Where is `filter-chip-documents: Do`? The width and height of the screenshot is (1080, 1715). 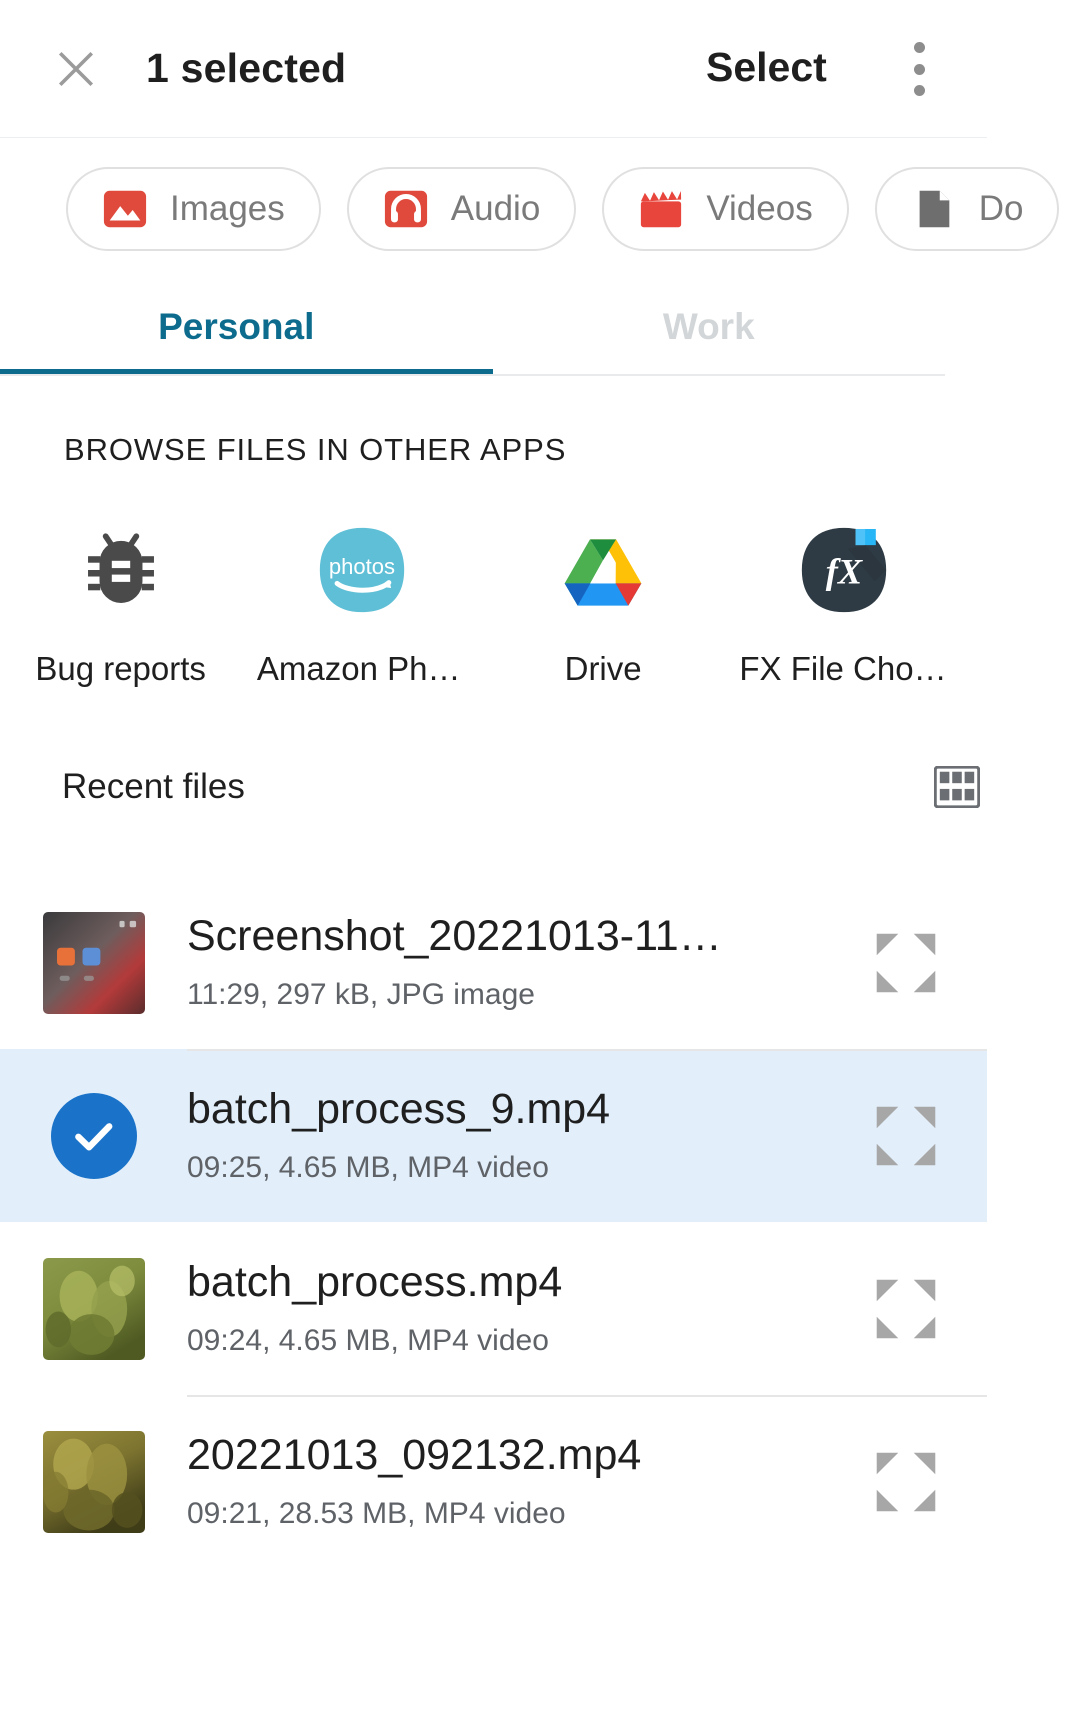
filter-chip-documents: Do is located at coordinates (967, 209).